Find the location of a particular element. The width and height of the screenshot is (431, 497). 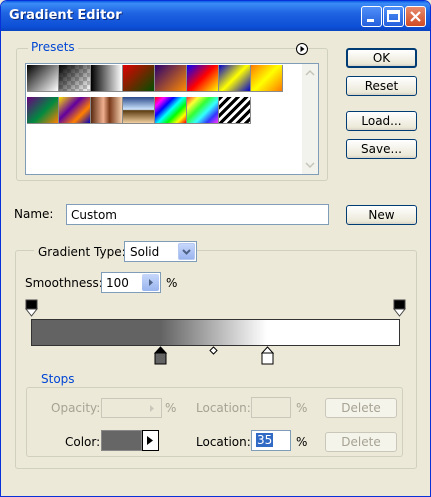

gradient-bar is located at coordinates (215, 332).